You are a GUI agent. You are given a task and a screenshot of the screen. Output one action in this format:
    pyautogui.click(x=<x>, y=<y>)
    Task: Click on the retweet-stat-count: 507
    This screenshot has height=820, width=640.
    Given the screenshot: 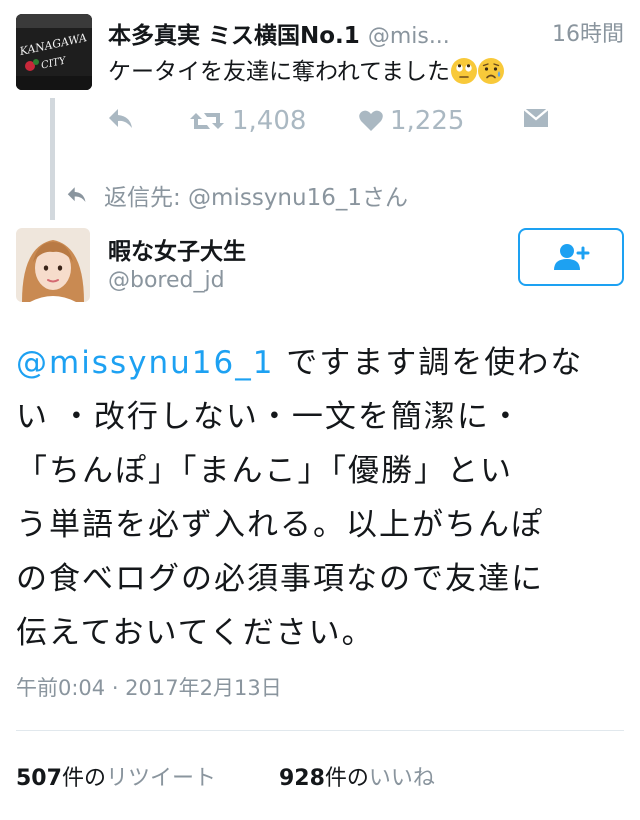 What is the action you would take?
    pyautogui.click(x=39, y=778)
    